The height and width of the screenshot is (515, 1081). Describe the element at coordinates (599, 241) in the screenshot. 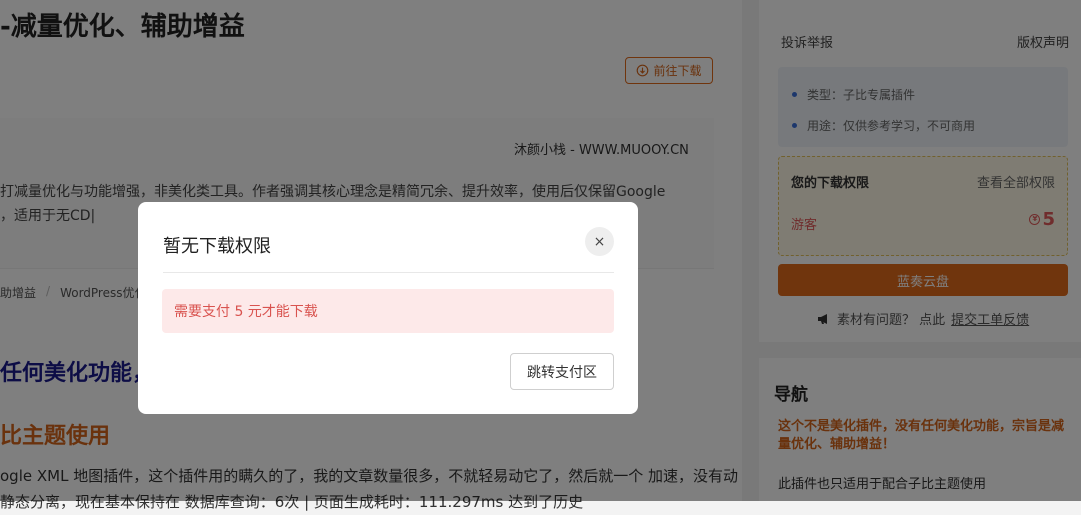

I see `close-icon: ×` at that location.